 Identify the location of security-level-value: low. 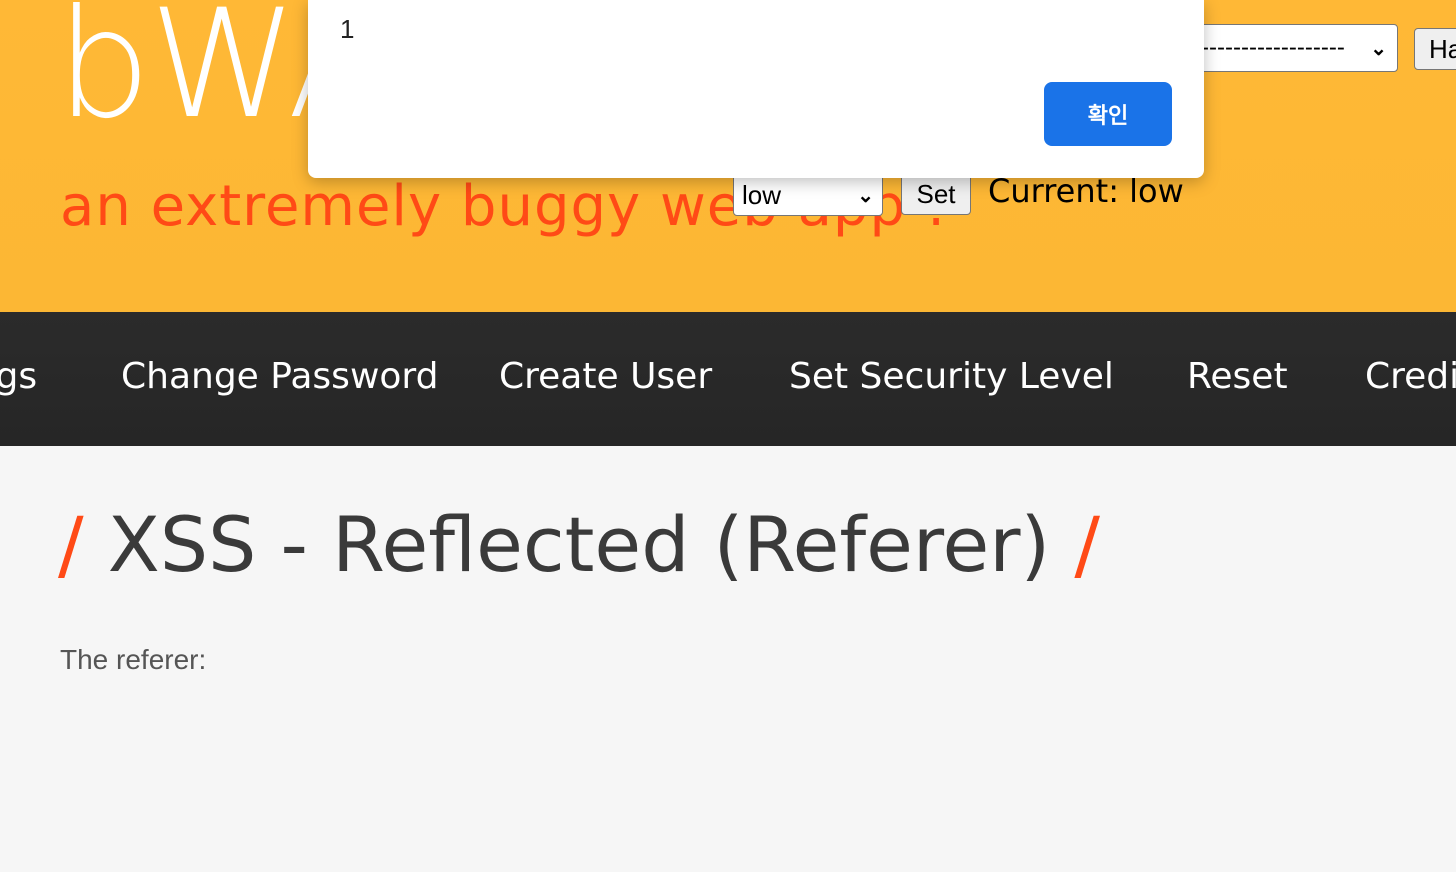
(762, 194).